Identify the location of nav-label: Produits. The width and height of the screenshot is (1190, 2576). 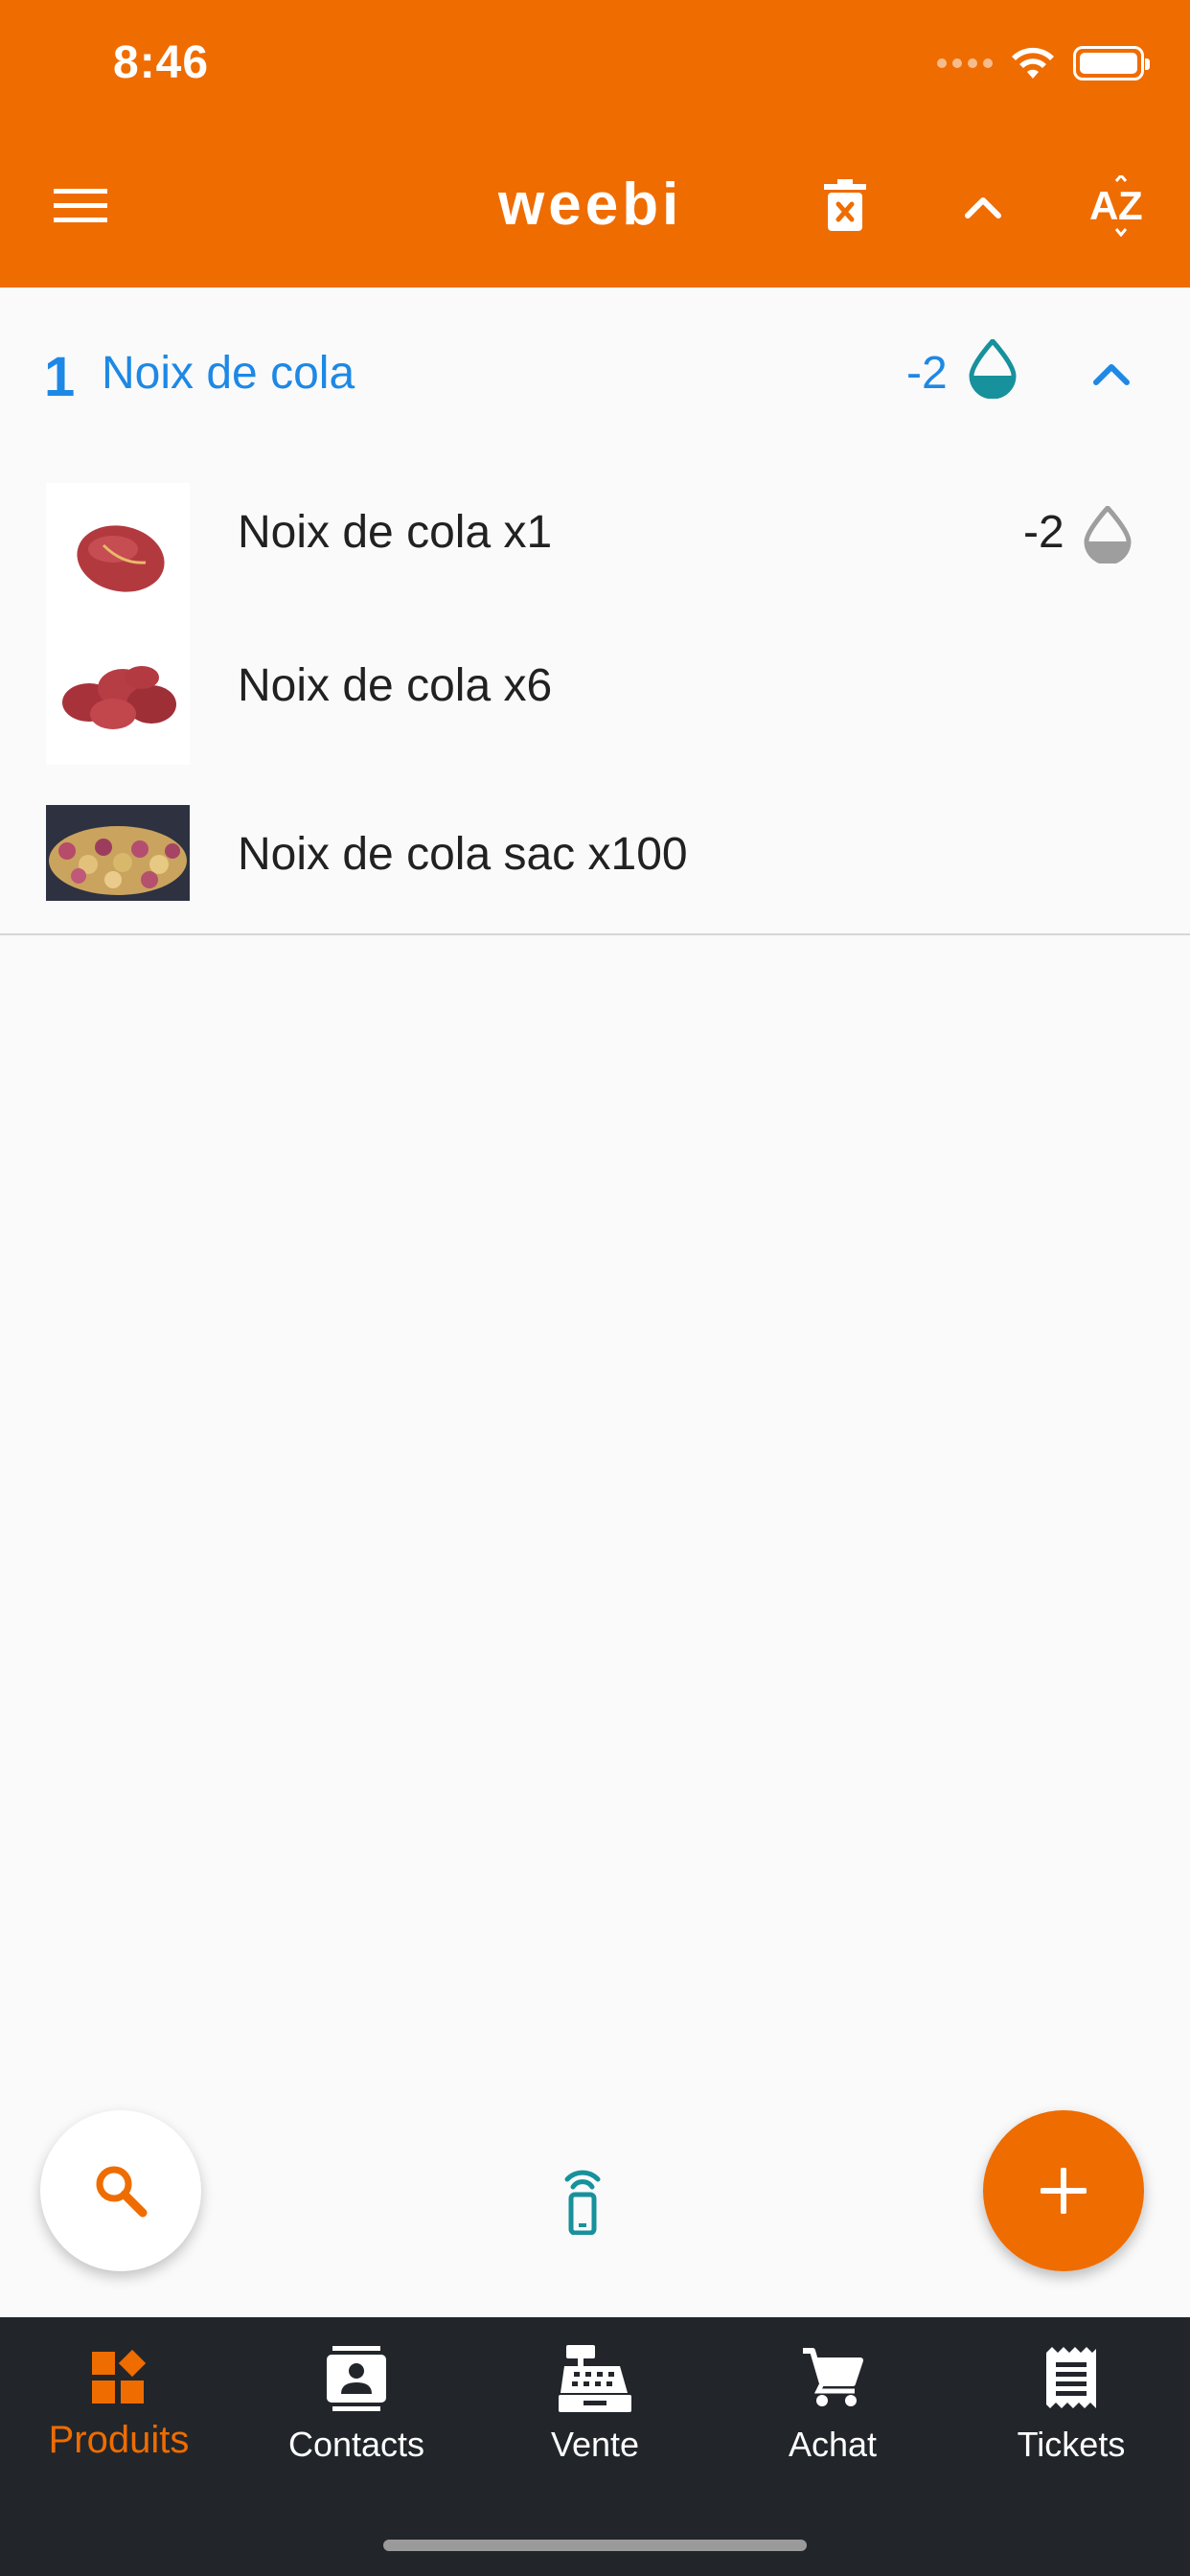
(119, 2440).